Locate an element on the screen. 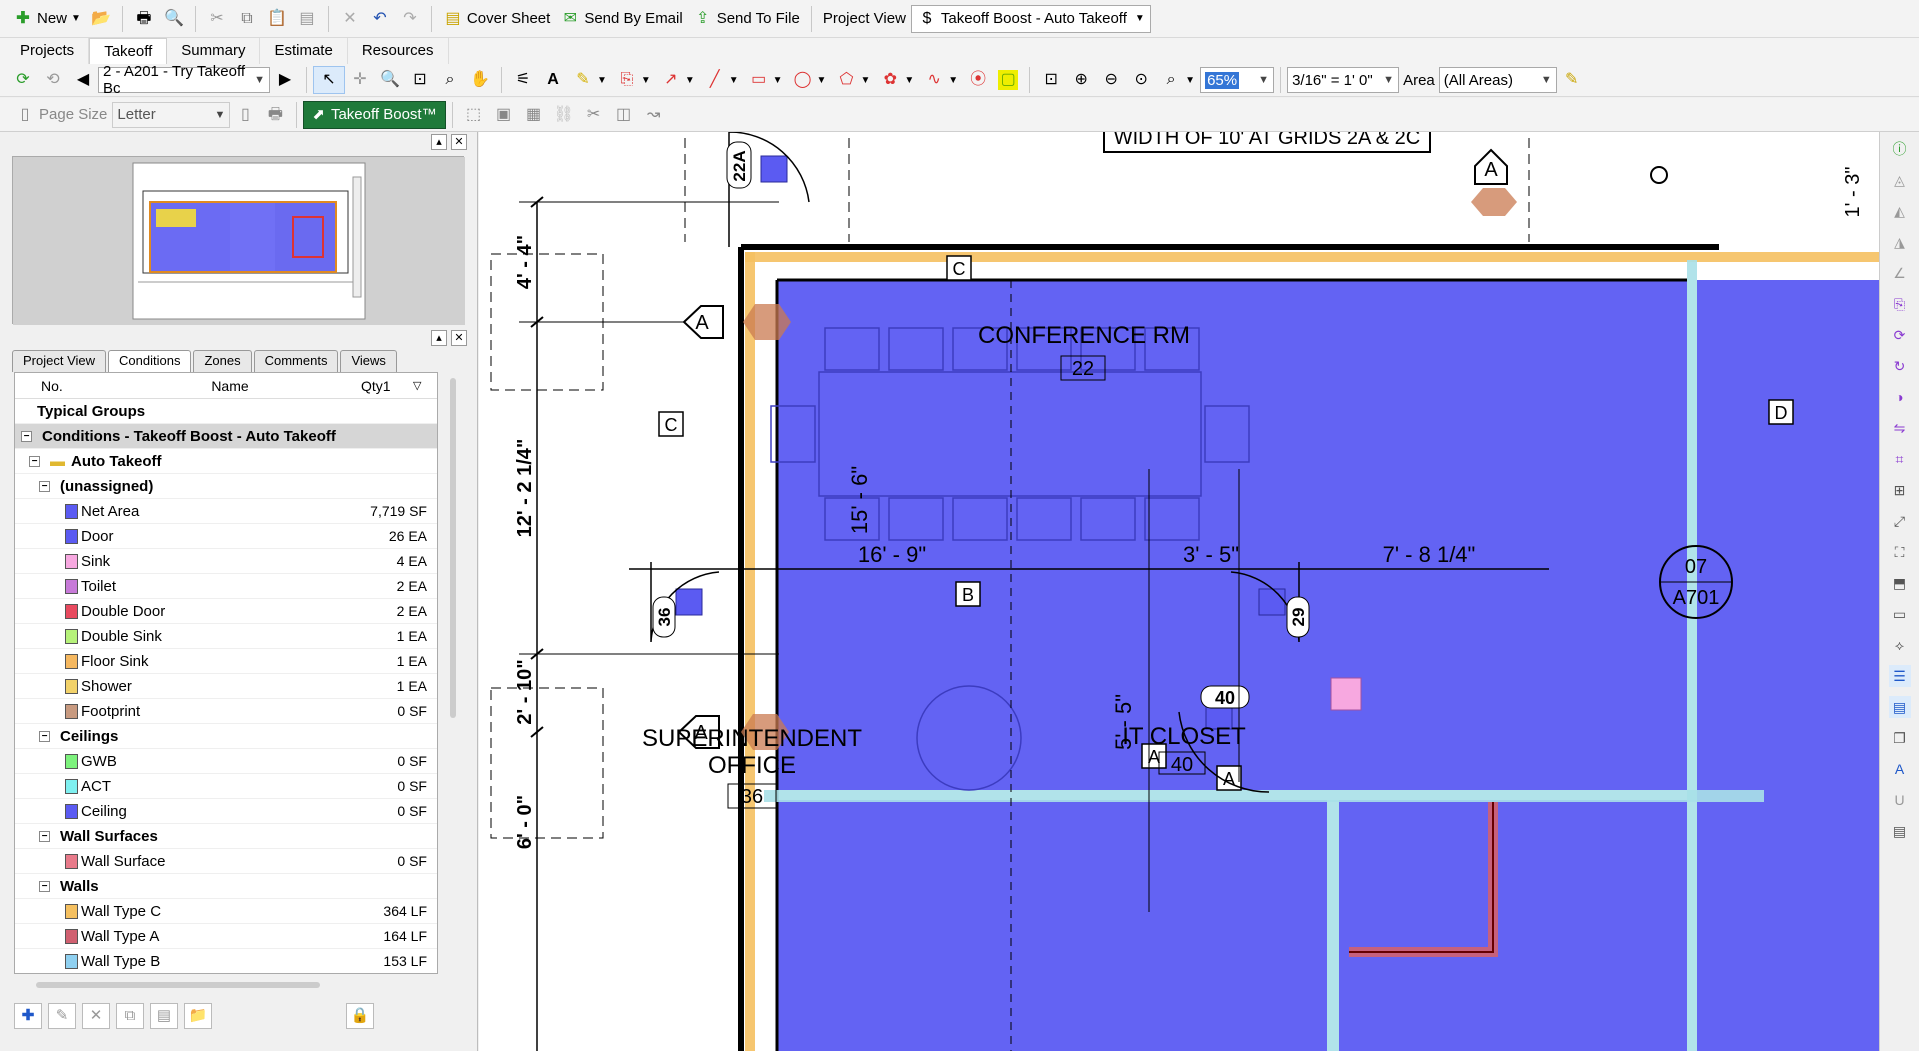  boost-tool-7: ↝ is located at coordinates (654, 115).